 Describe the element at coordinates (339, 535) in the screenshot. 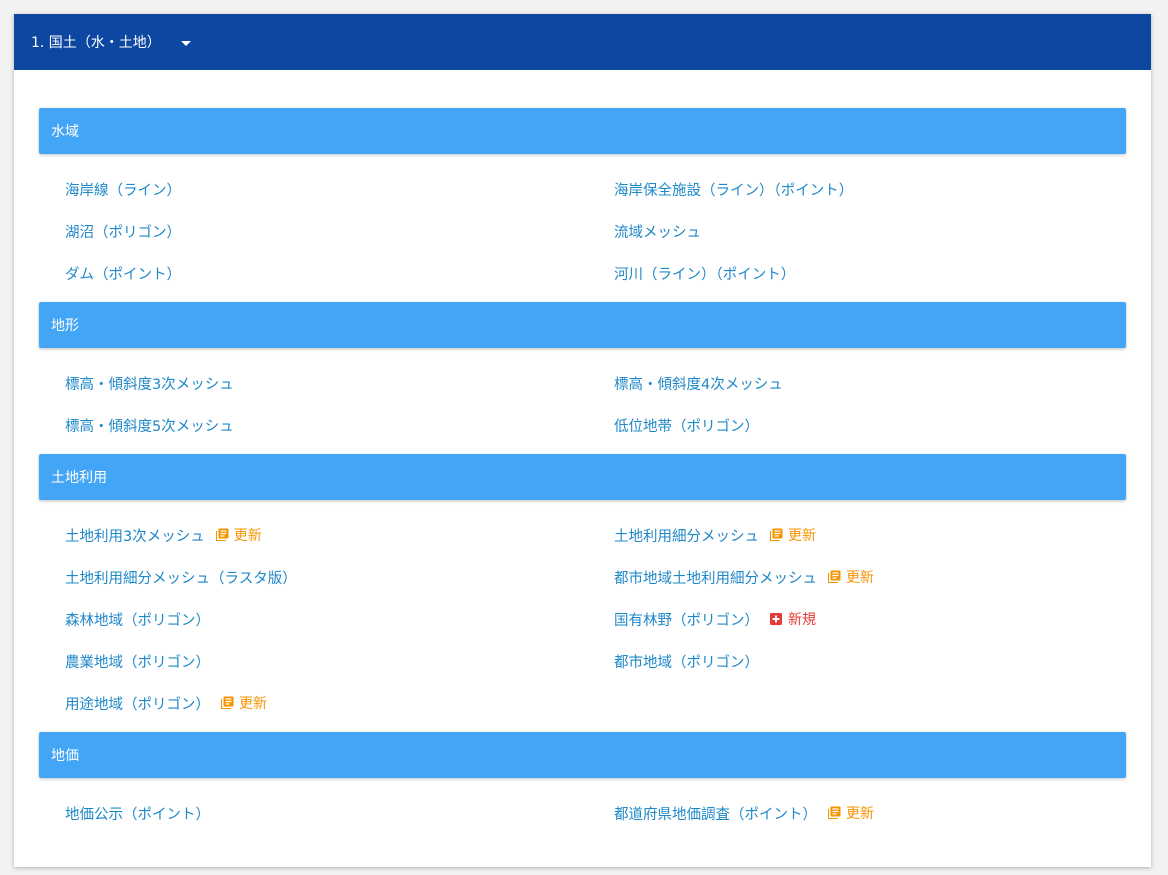

I see `dataset-item: 土地利用3次メッシュ 更新` at that location.